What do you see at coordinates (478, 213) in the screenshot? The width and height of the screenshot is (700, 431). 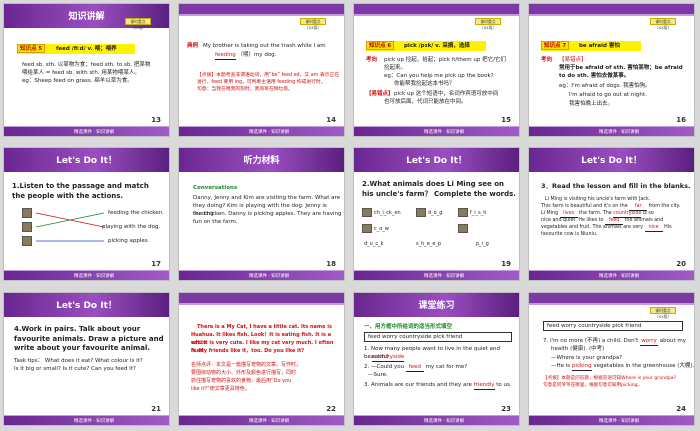 I see `animal-word: f_i_s_h` at bounding box center [478, 213].